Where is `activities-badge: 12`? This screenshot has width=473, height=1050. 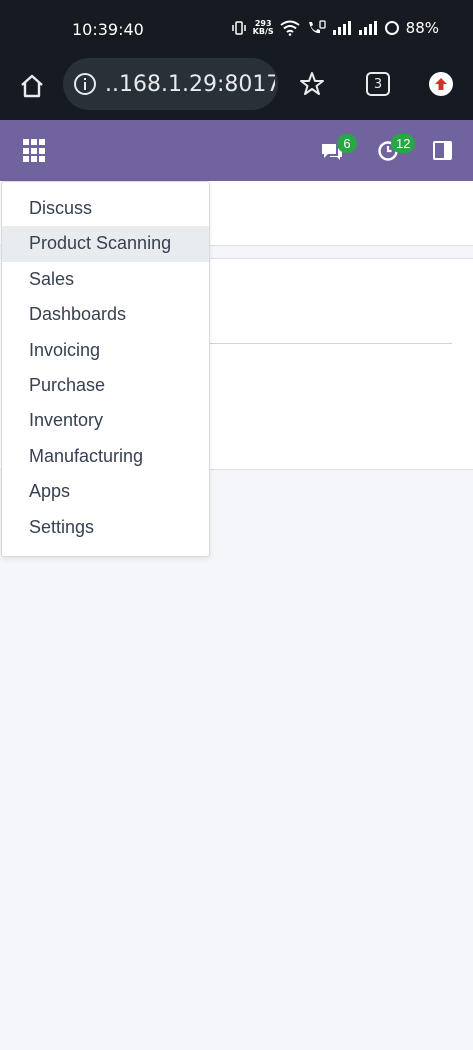 activities-badge: 12 is located at coordinates (403, 143).